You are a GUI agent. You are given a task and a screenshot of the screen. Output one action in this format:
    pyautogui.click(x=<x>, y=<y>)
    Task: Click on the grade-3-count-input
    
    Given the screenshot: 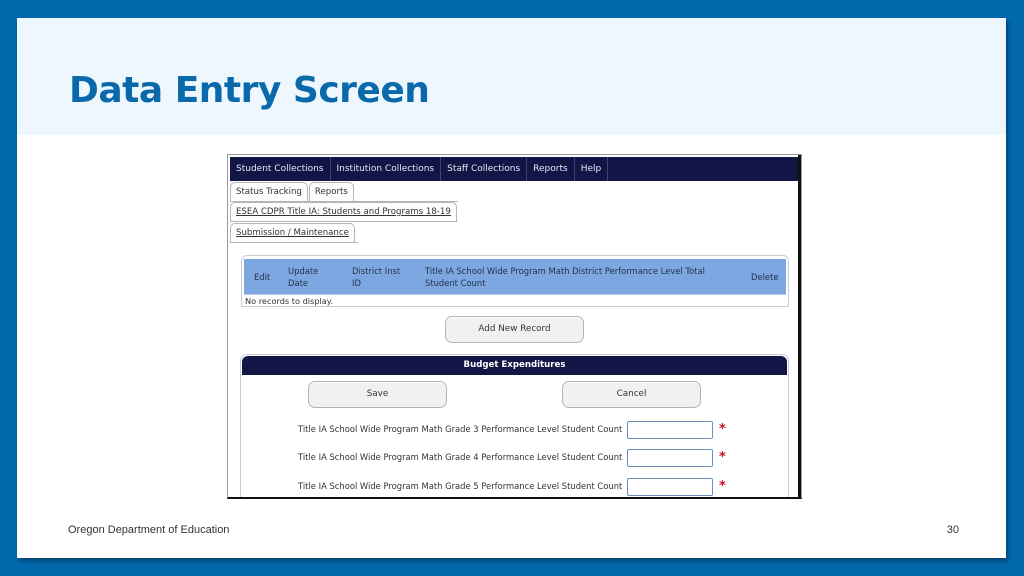 What is the action you would take?
    pyautogui.click(x=670, y=430)
    